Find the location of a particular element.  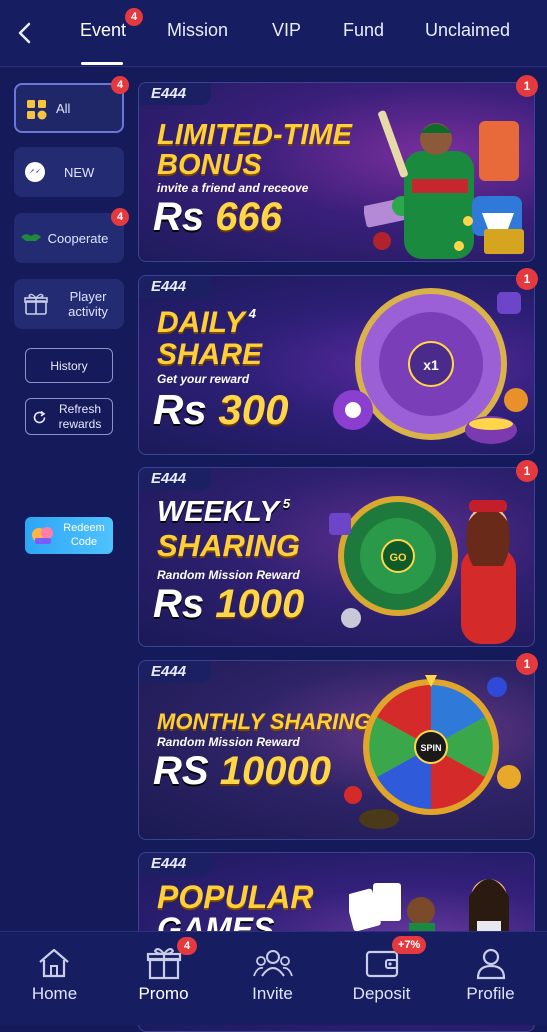

card-title-line2: BONUS is located at coordinates (209, 165).